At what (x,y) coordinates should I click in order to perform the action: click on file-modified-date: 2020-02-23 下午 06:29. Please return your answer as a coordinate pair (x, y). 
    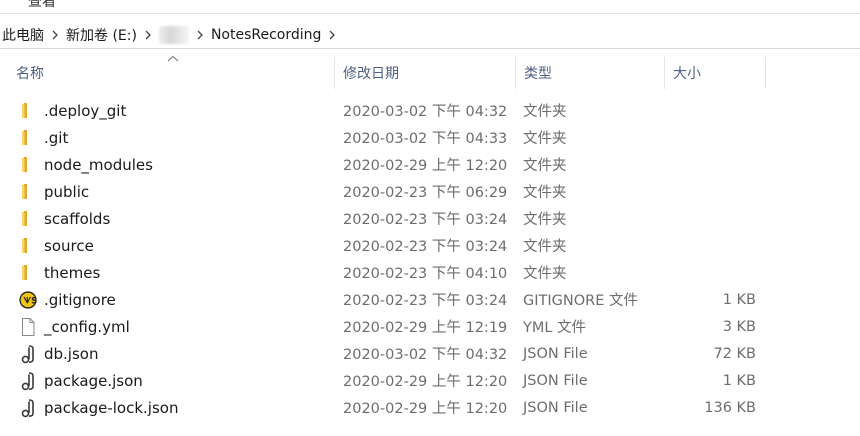
    Looking at the image, I should click on (425, 193).